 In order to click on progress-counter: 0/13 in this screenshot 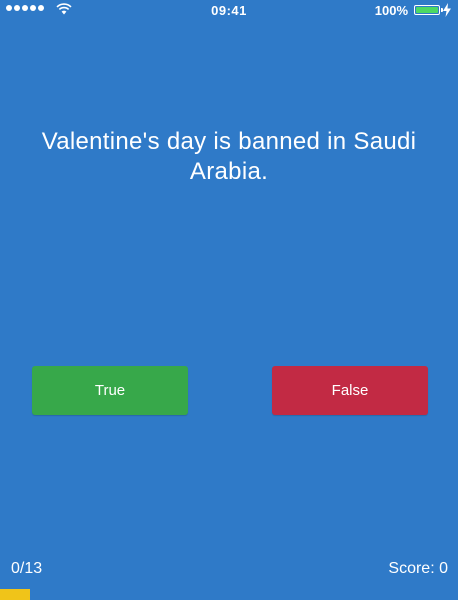, I will do `click(27, 568)`.